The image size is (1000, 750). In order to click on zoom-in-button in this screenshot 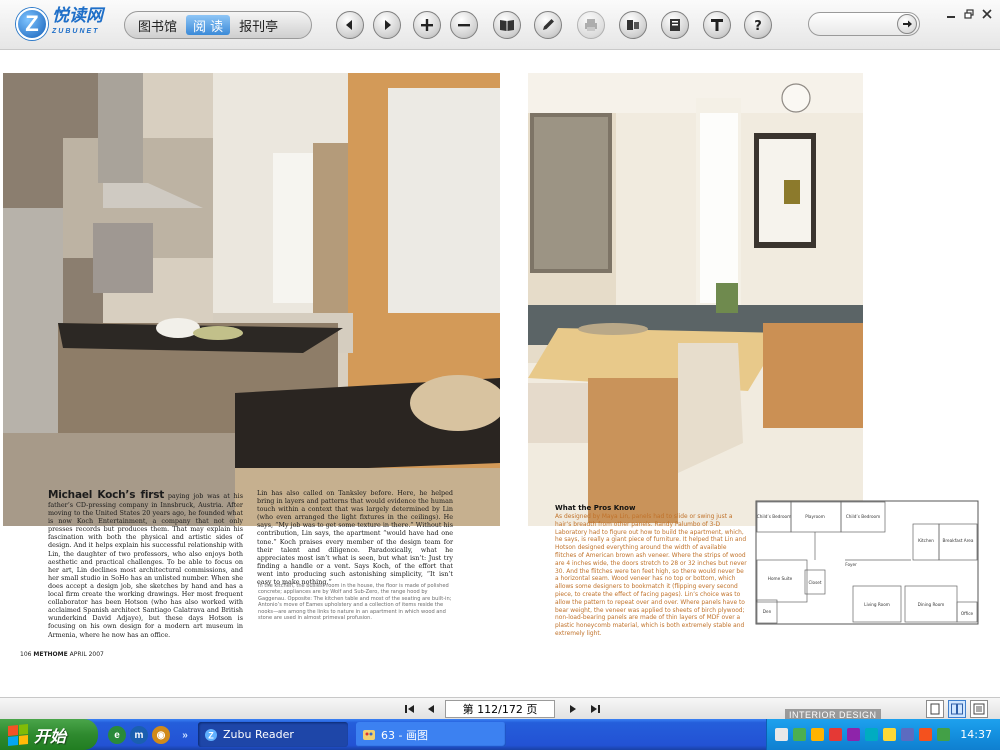, I will do `click(427, 25)`.